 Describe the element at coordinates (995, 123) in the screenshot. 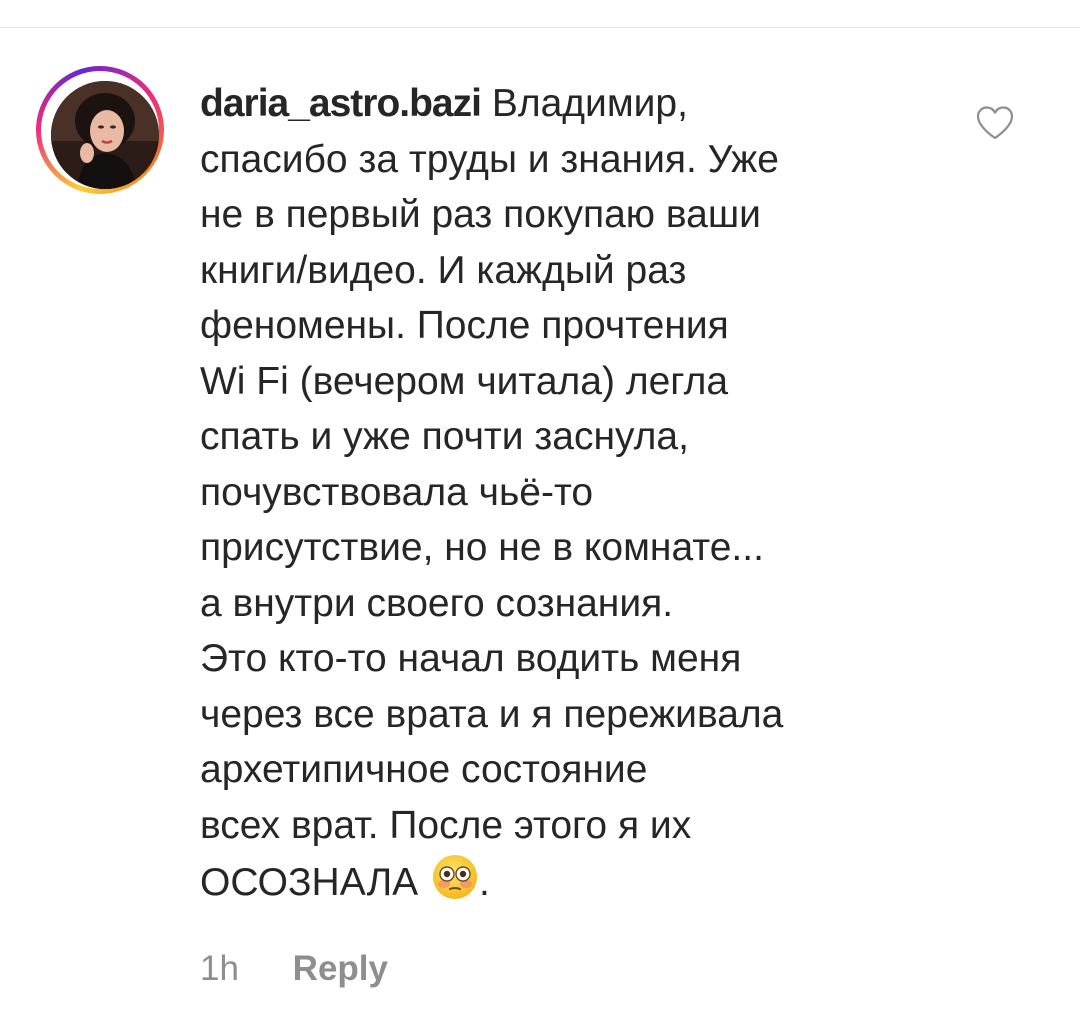

I see `heart-outline-icon` at that location.